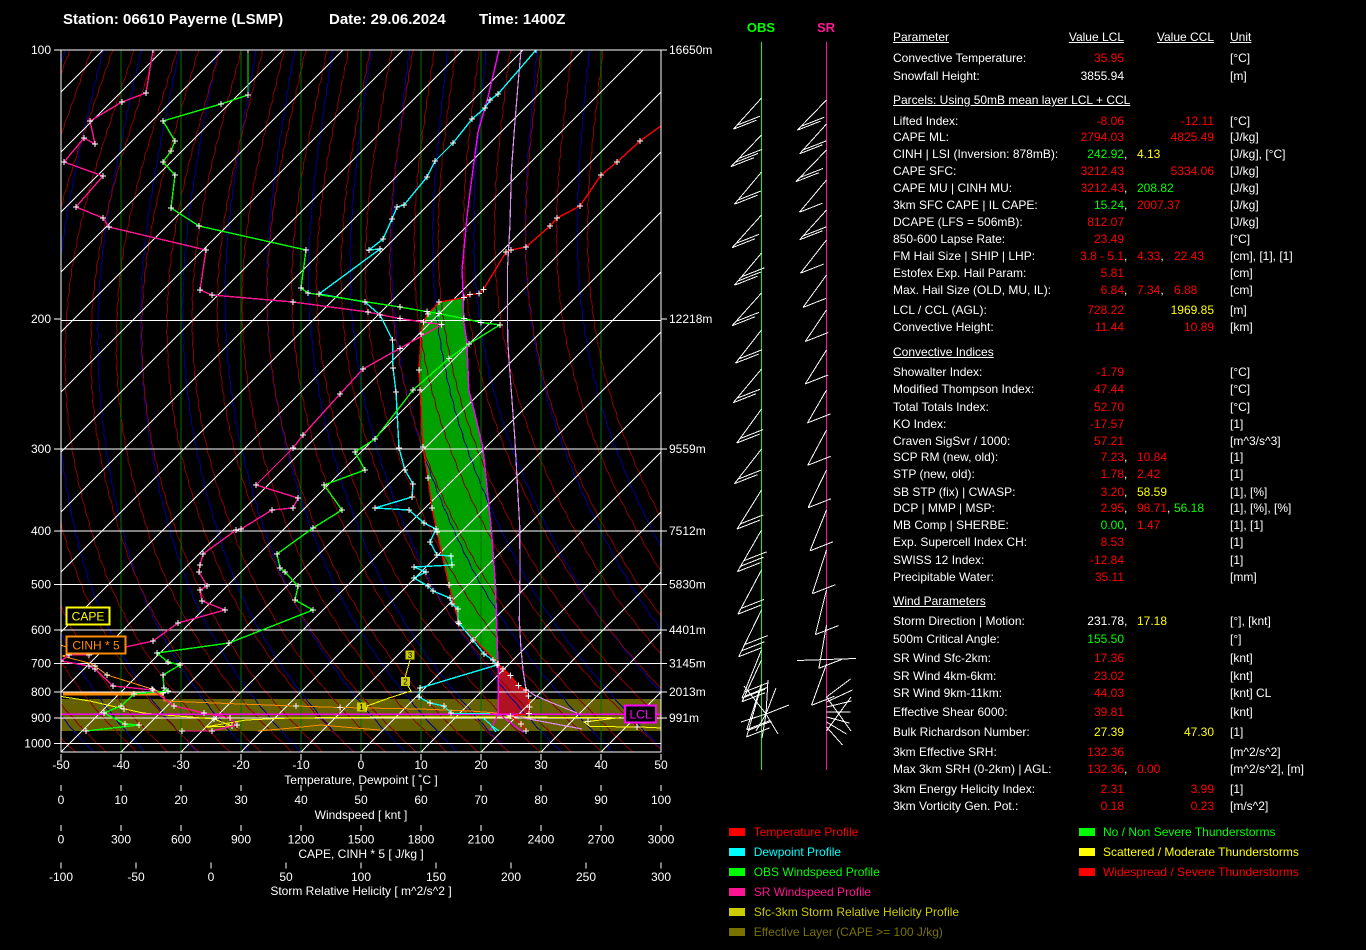 The height and width of the screenshot is (950, 1366). What do you see at coordinates (361, 877) in the screenshot?
I see `svg-text: 100` at bounding box center [361, 877].